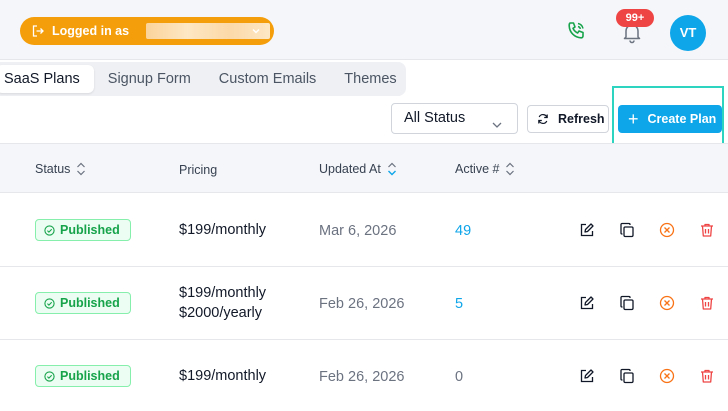  I want to click on refresh-button: Refresh, so click(568, 119).